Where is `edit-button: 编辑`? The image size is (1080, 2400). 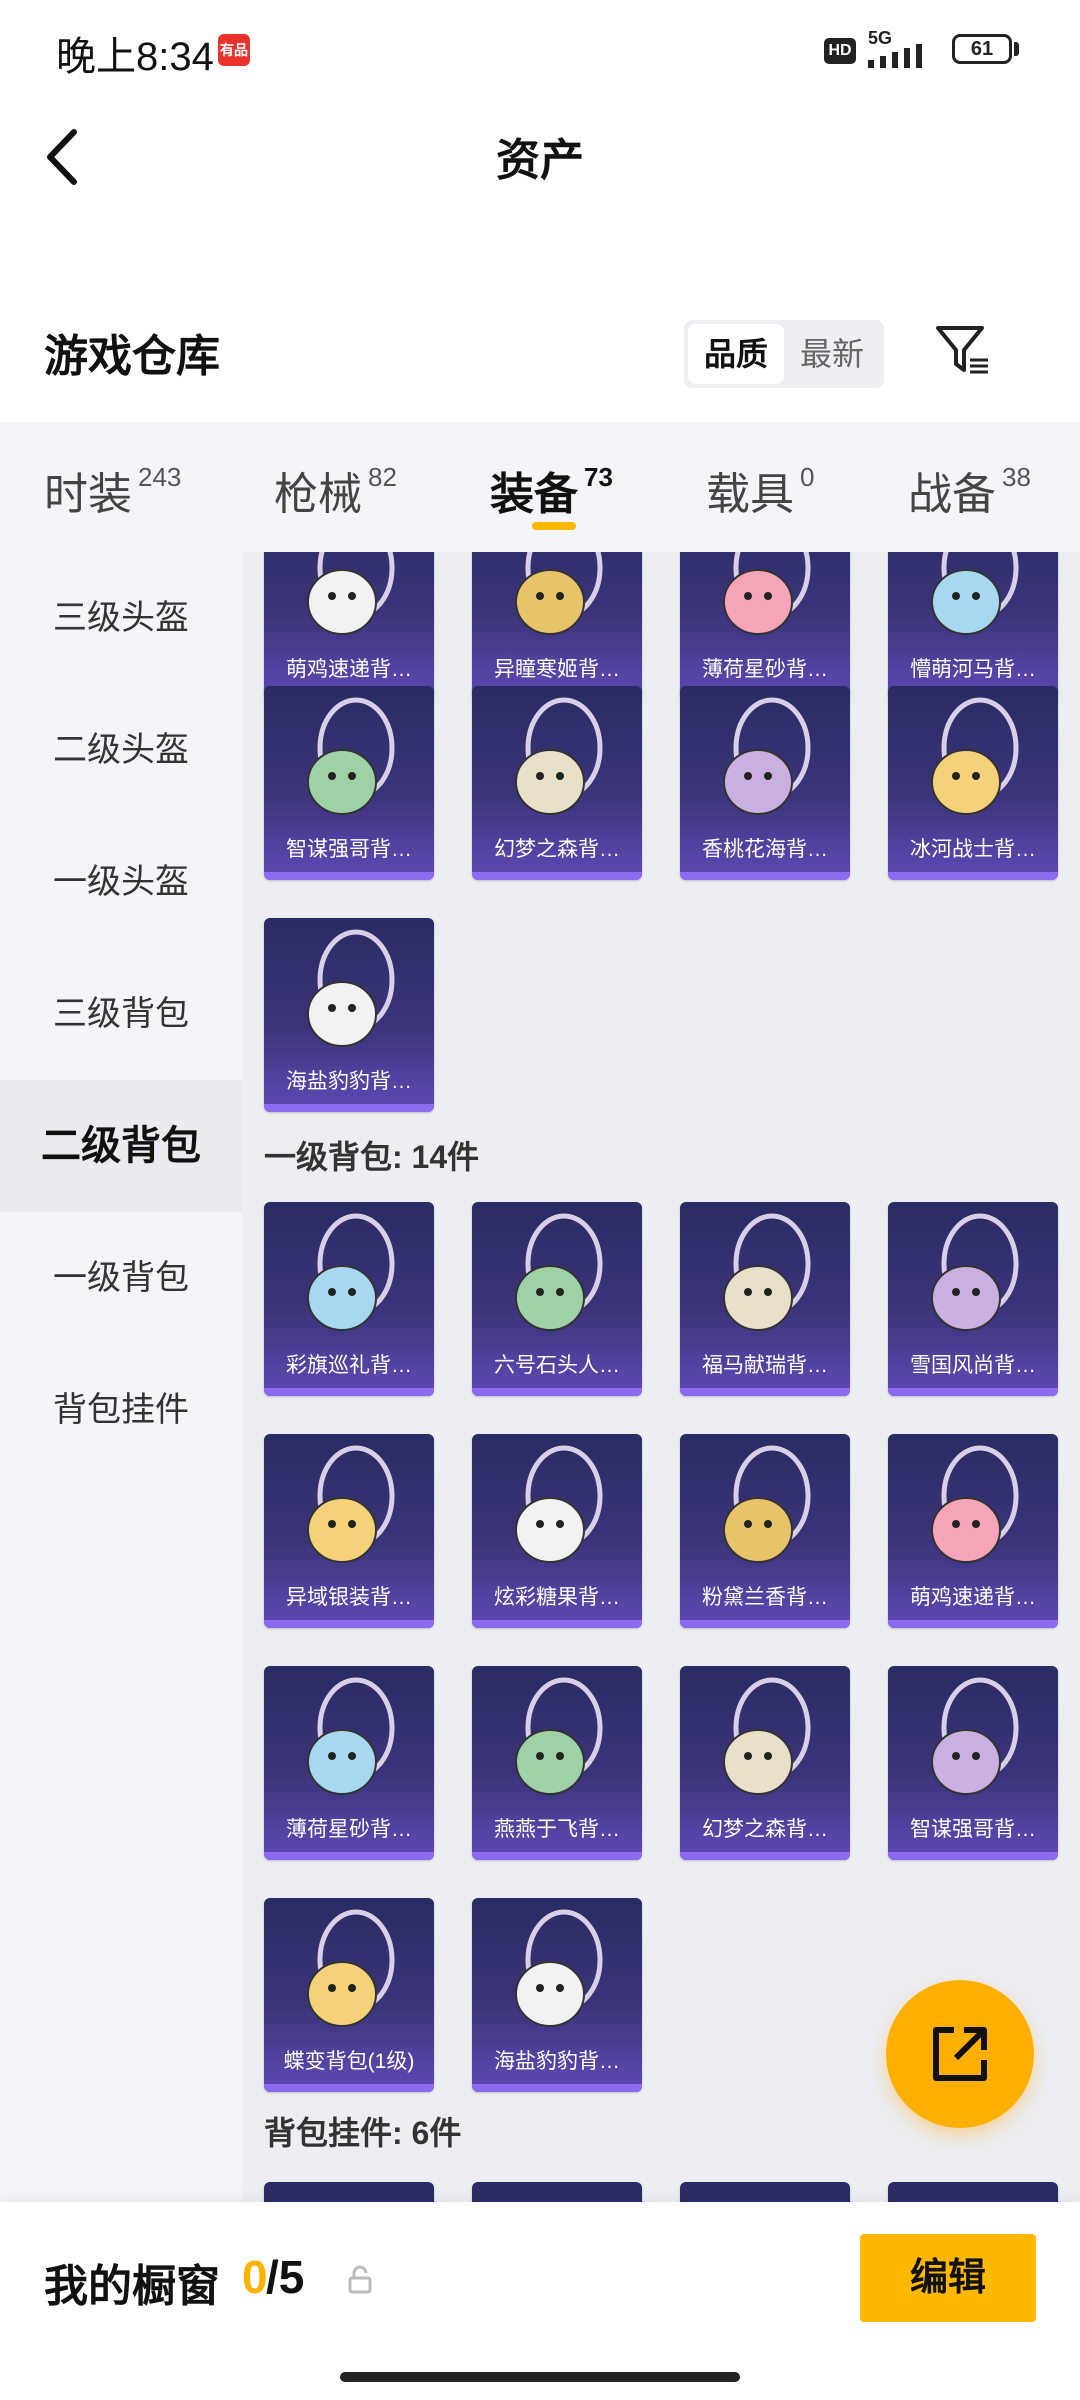 edit-button: 编辑 is located at coordinates (948, 2278).